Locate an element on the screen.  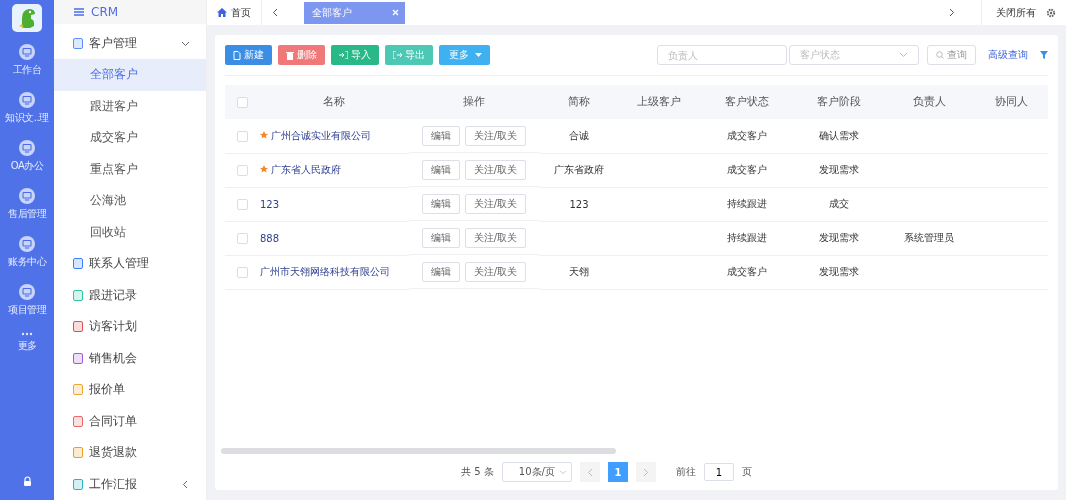
customer-name-link: 广州合诚实业有限公司 is located at coordinates (321, 135).